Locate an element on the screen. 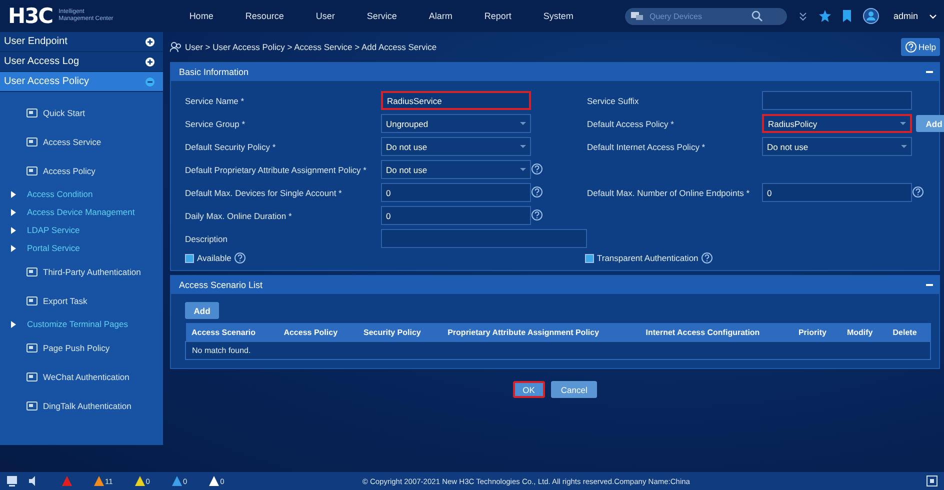  sidebar-item: DingTalk Authentication is located at coordinates (81, 405).